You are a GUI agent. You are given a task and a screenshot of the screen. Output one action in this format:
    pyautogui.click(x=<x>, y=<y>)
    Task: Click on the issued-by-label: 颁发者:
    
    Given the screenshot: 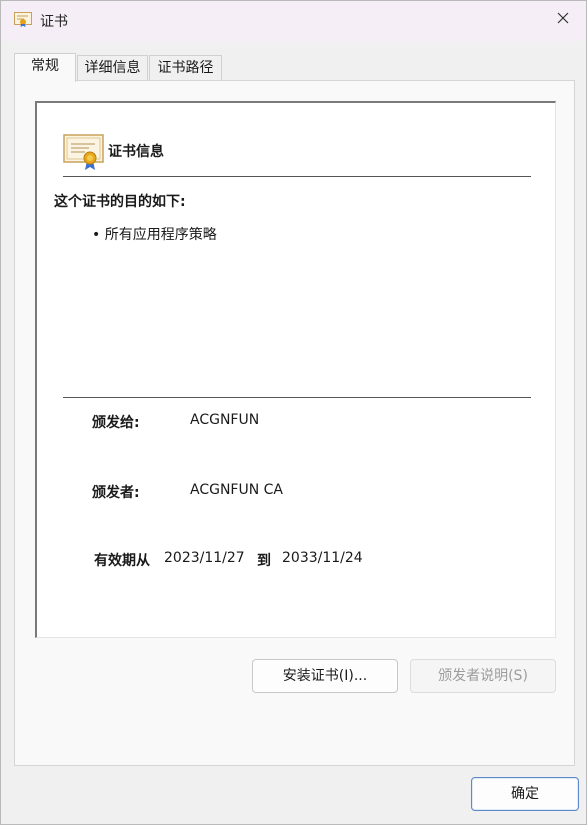 What is the action you would take?
    pyautogui.click(x=116, y=493)
    